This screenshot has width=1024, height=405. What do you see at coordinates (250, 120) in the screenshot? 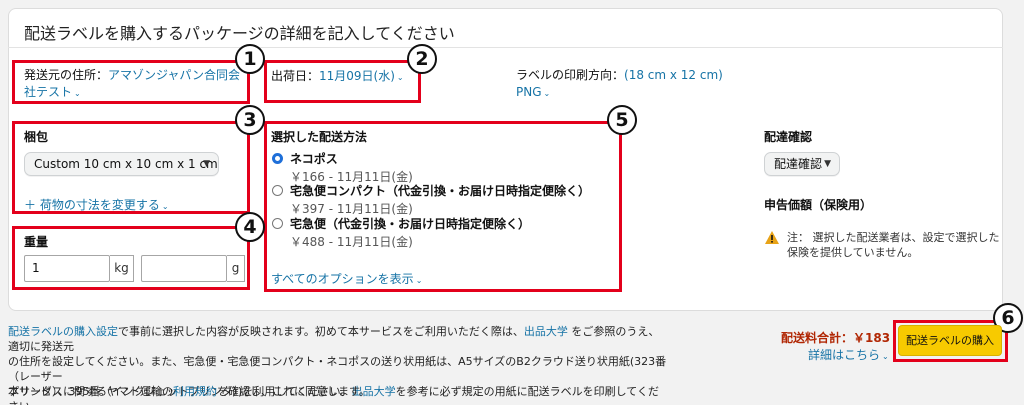
I see `badge-3: 3` at bounding box center [250, 120].